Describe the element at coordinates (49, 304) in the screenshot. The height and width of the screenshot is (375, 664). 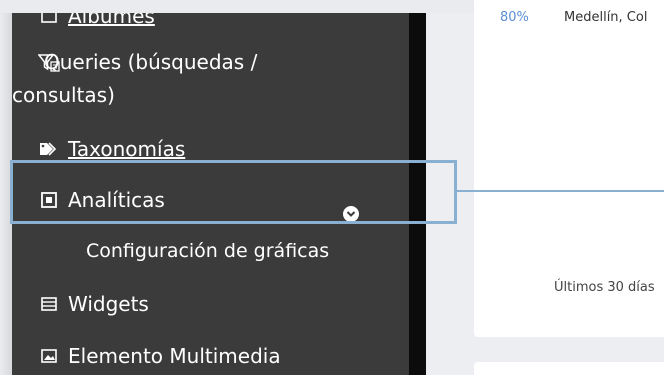
I see `bars-icon` at that location.